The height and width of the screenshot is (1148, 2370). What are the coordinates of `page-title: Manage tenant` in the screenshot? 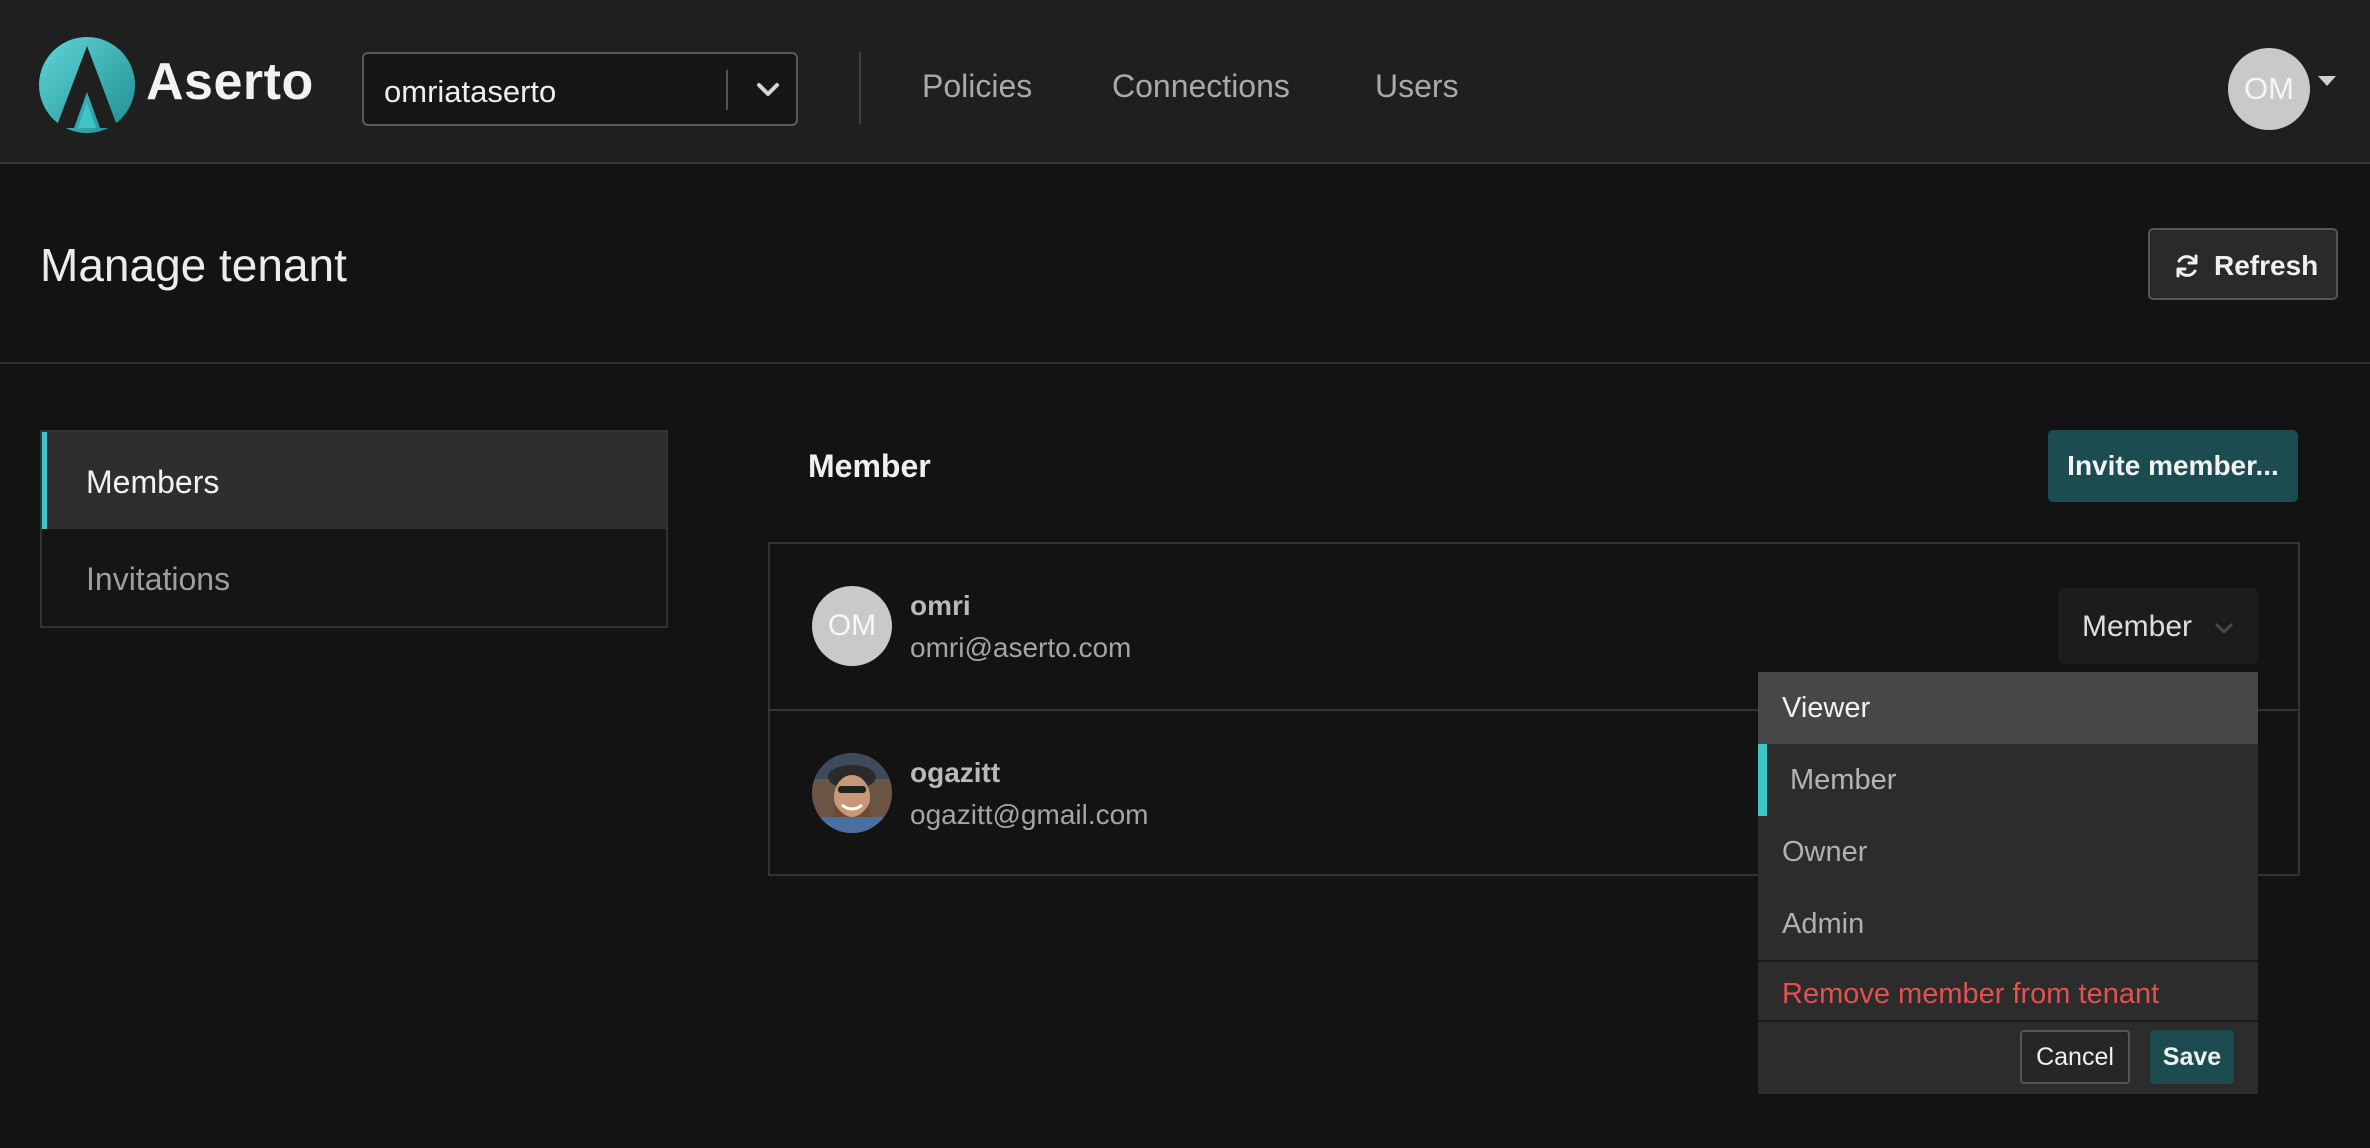 It's located at (193, 265).